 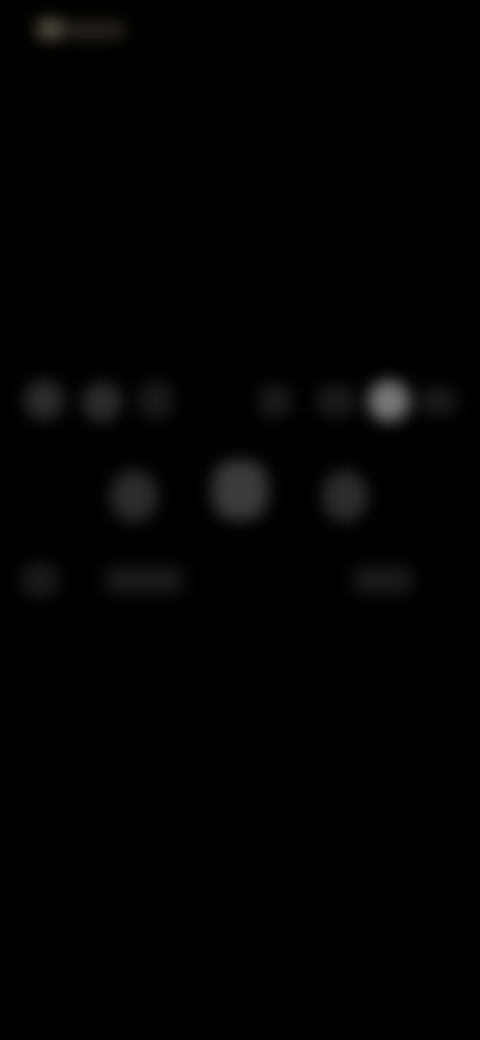 I want to click on control-7-icon, so click(x=438, y=401).